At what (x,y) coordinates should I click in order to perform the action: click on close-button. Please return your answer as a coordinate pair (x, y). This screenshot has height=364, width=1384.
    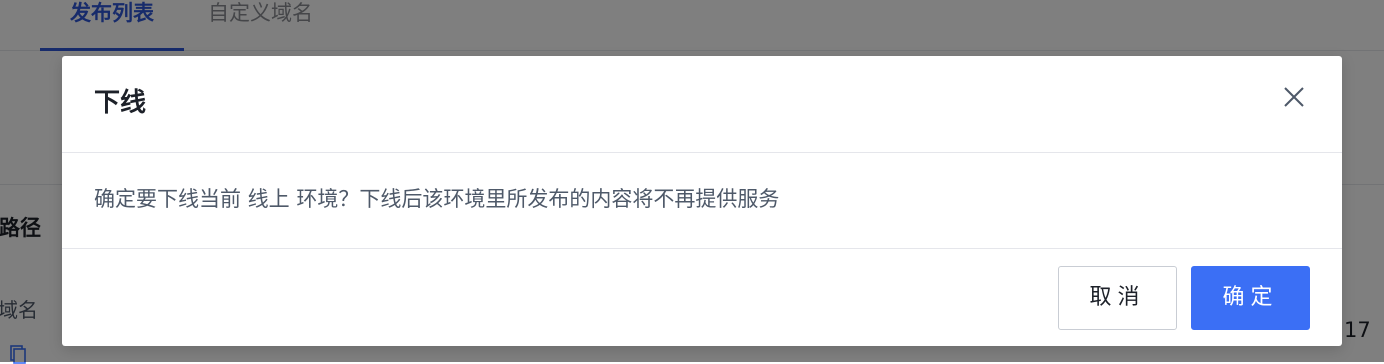
    Looking at the image, I should click on (1294, 97).